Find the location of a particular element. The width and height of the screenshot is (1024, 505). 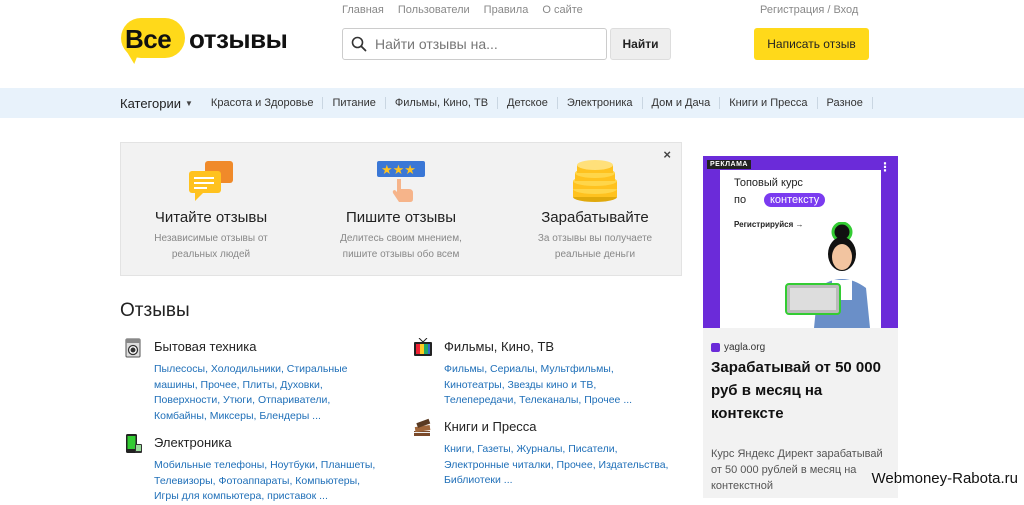

promo-read-desc: Независимые отзывы от реальных людей is located at coordinates (211, 246).